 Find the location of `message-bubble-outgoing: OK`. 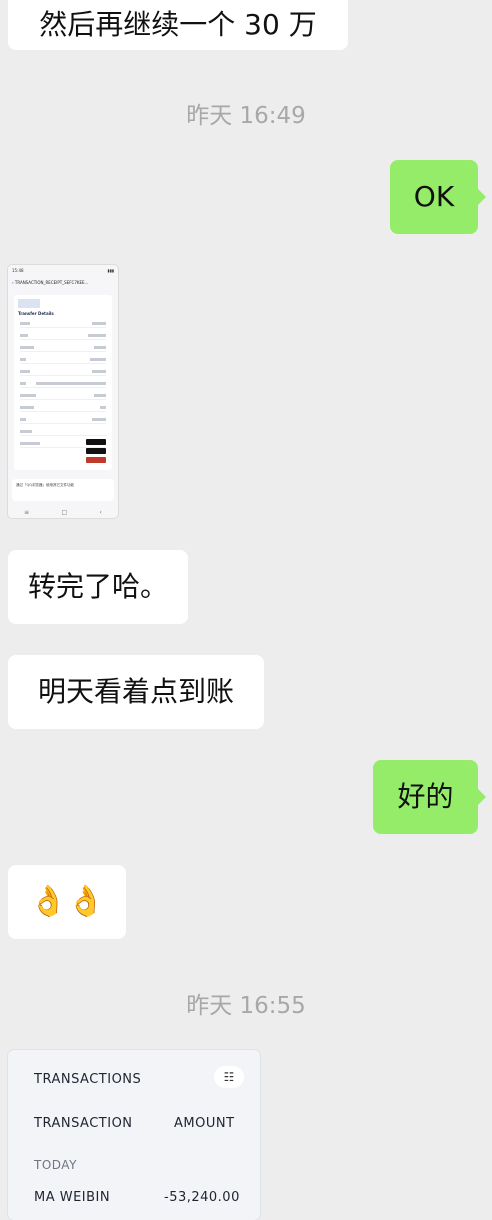

message-bubble-outgoing: OK is located at coordinates (438, 197).